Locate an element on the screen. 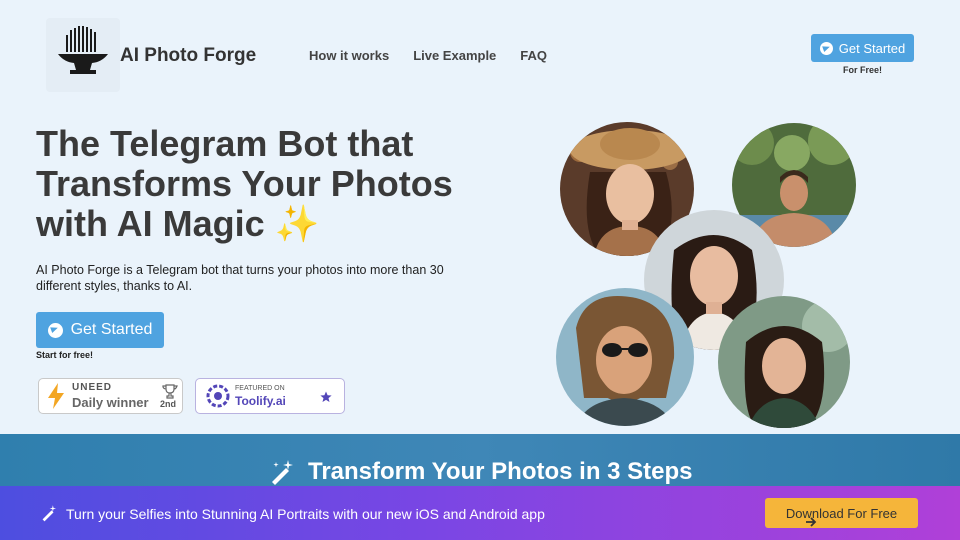 The width and height of the screenshot is (960, 540). lightning-icon is located at coordinates (56, 396).